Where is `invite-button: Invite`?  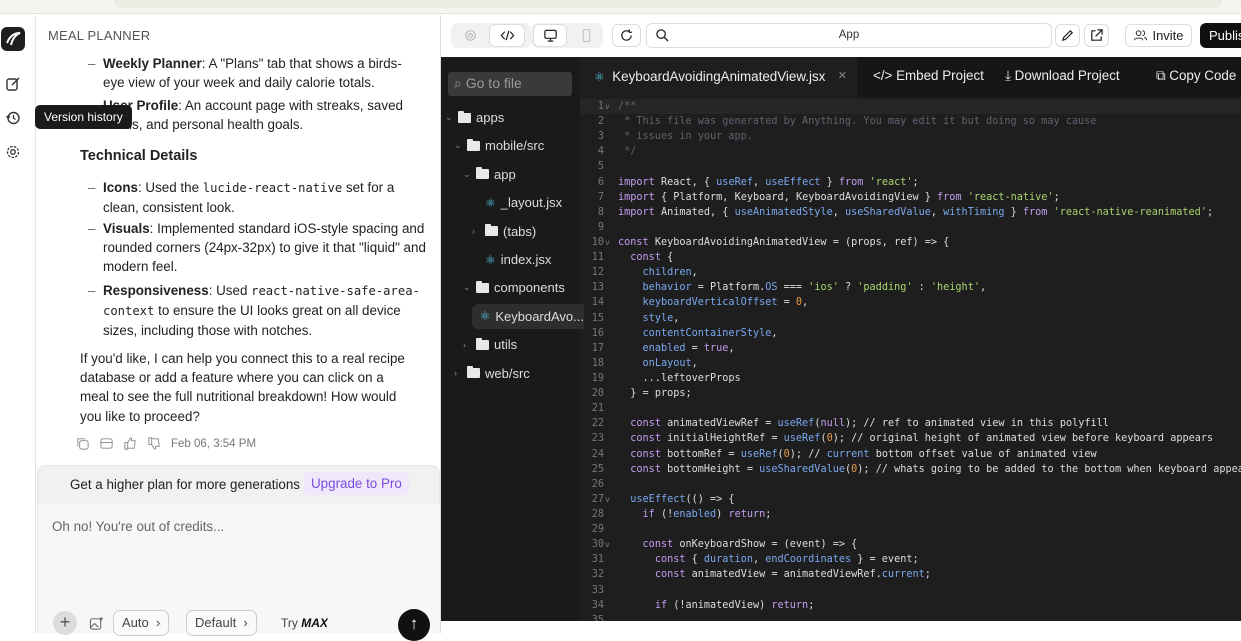 invite-button: Invite is located at coordinates (1158, 35).